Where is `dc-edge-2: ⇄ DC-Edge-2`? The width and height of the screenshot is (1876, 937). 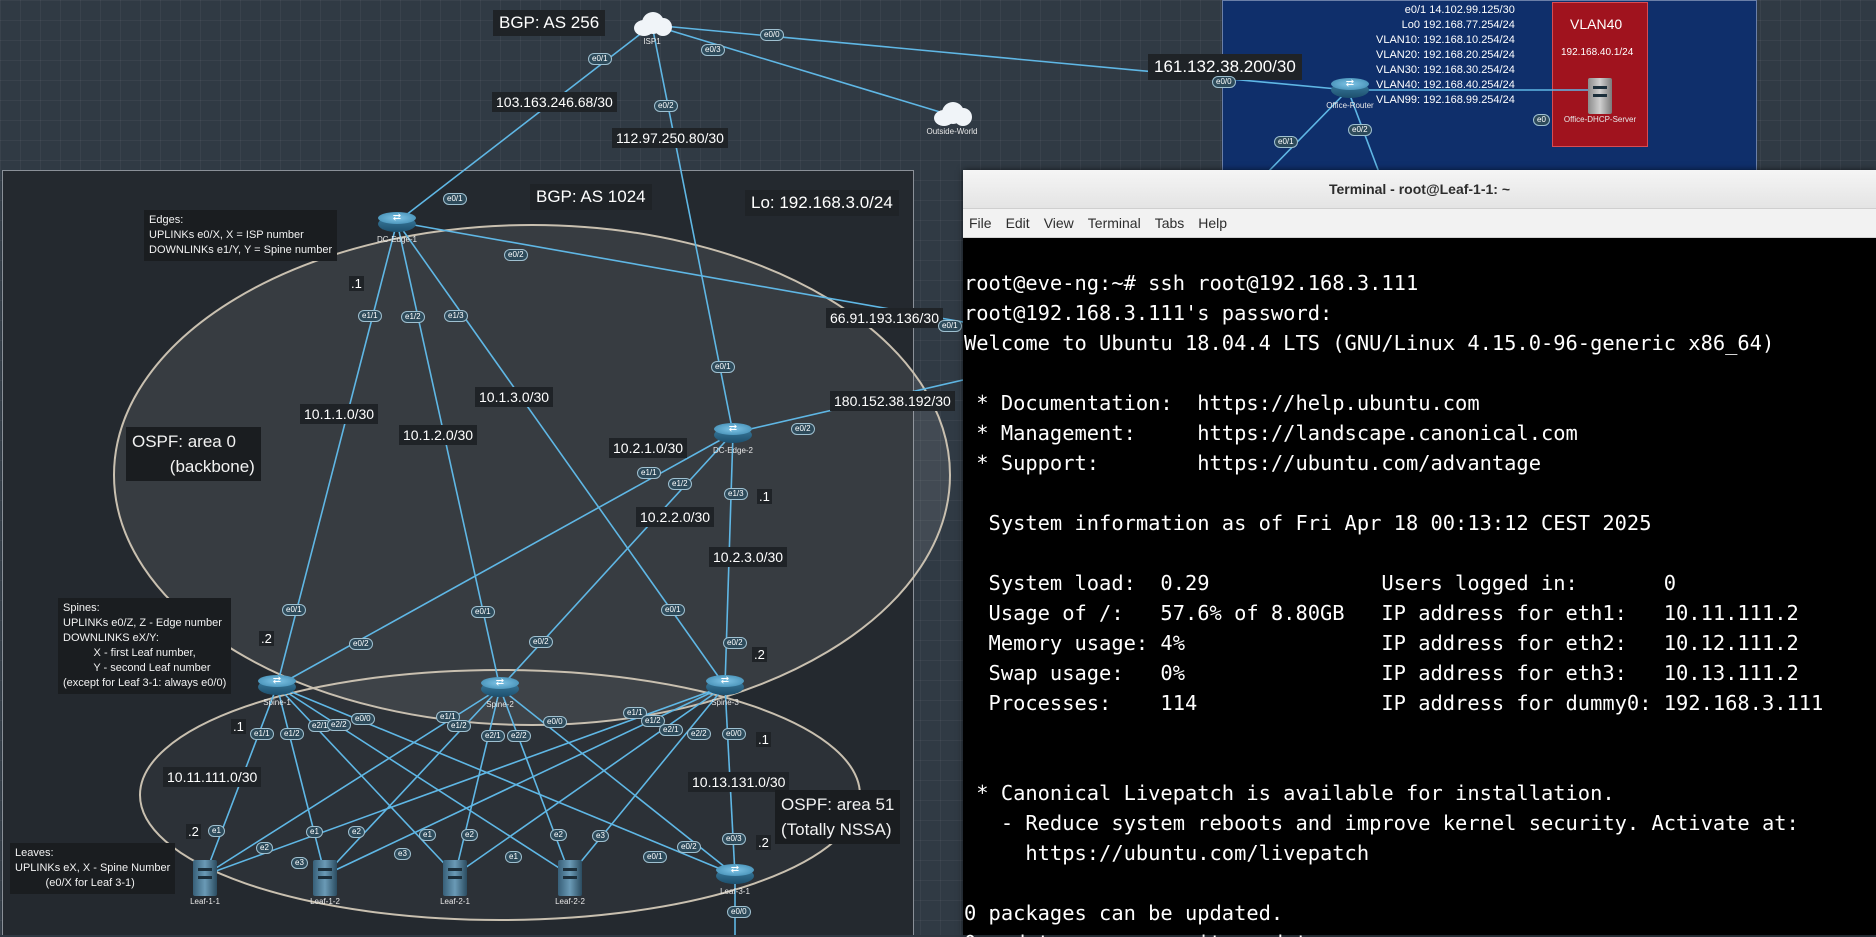 dc-edge-2: ⇄ DC-Edge-2 is located at coordinates (733, 439).